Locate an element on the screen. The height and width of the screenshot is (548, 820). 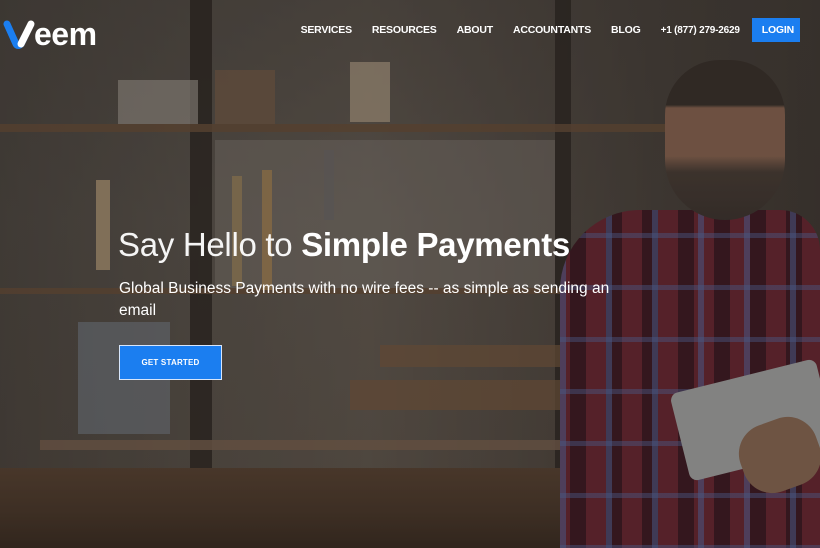
veem-logo: eem is located at coordinates (67, 30).